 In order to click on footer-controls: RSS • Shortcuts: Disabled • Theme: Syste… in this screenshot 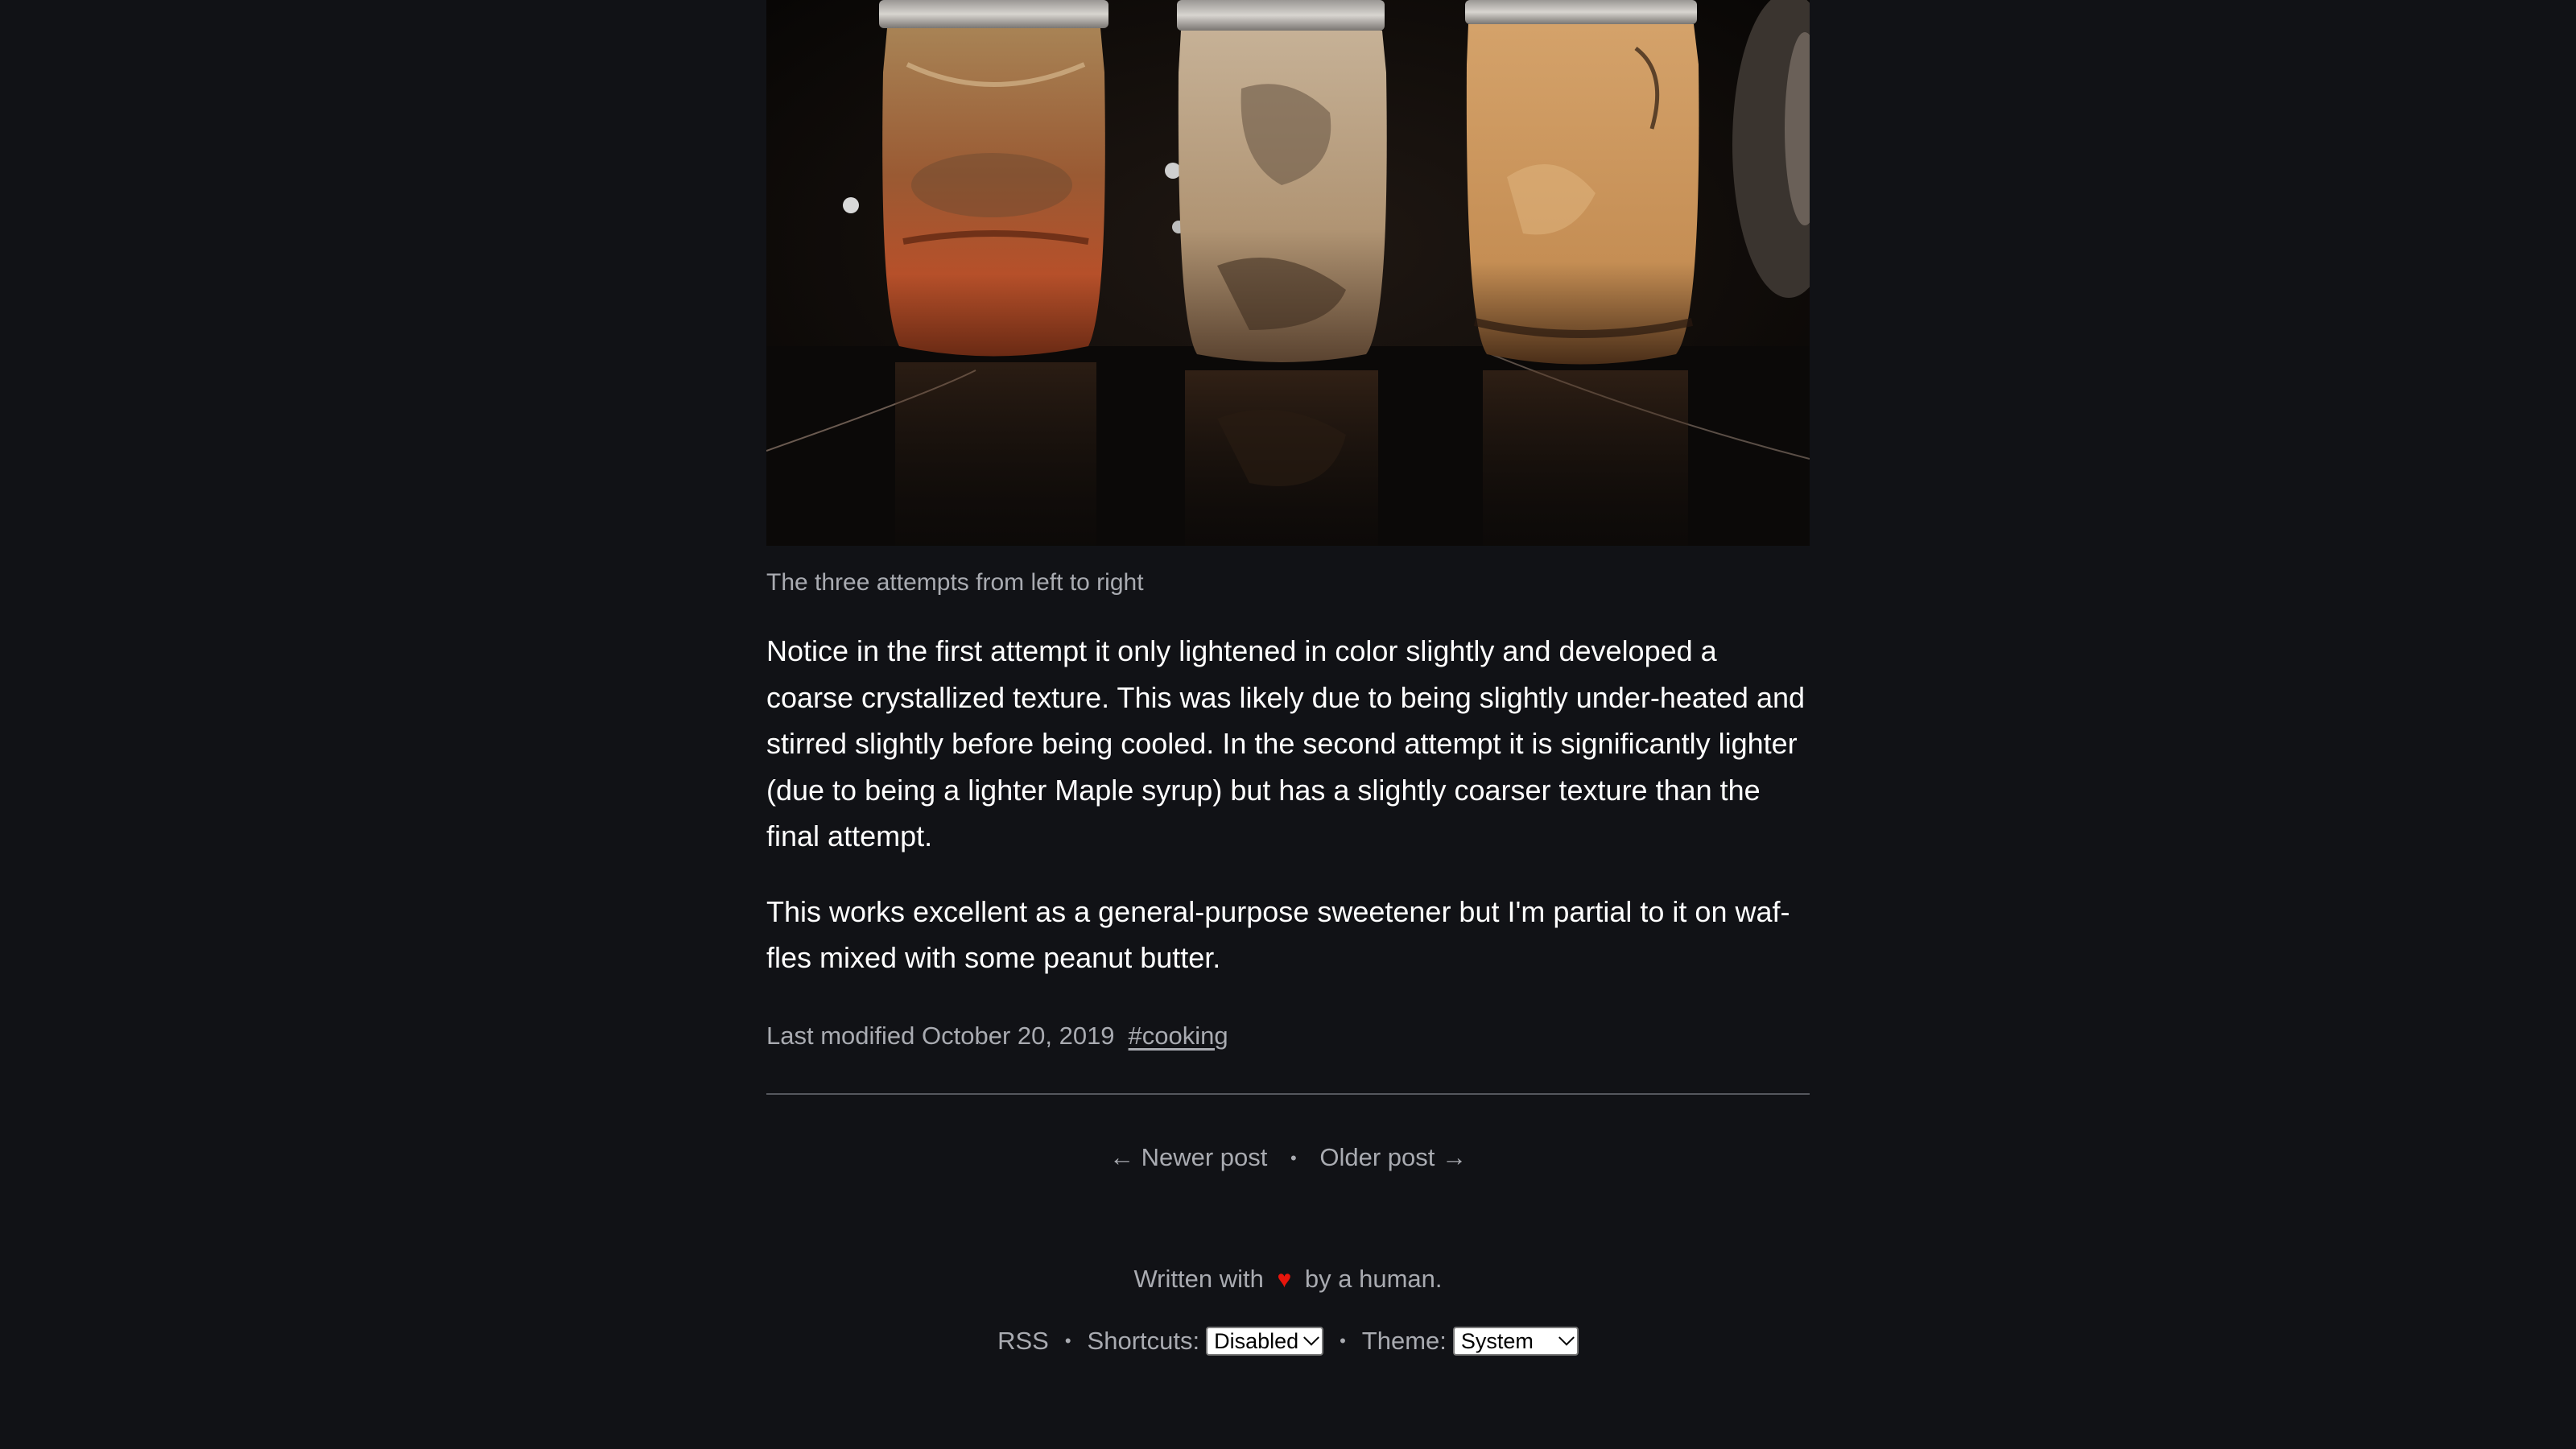, I will do `click(1288, 1341)`.